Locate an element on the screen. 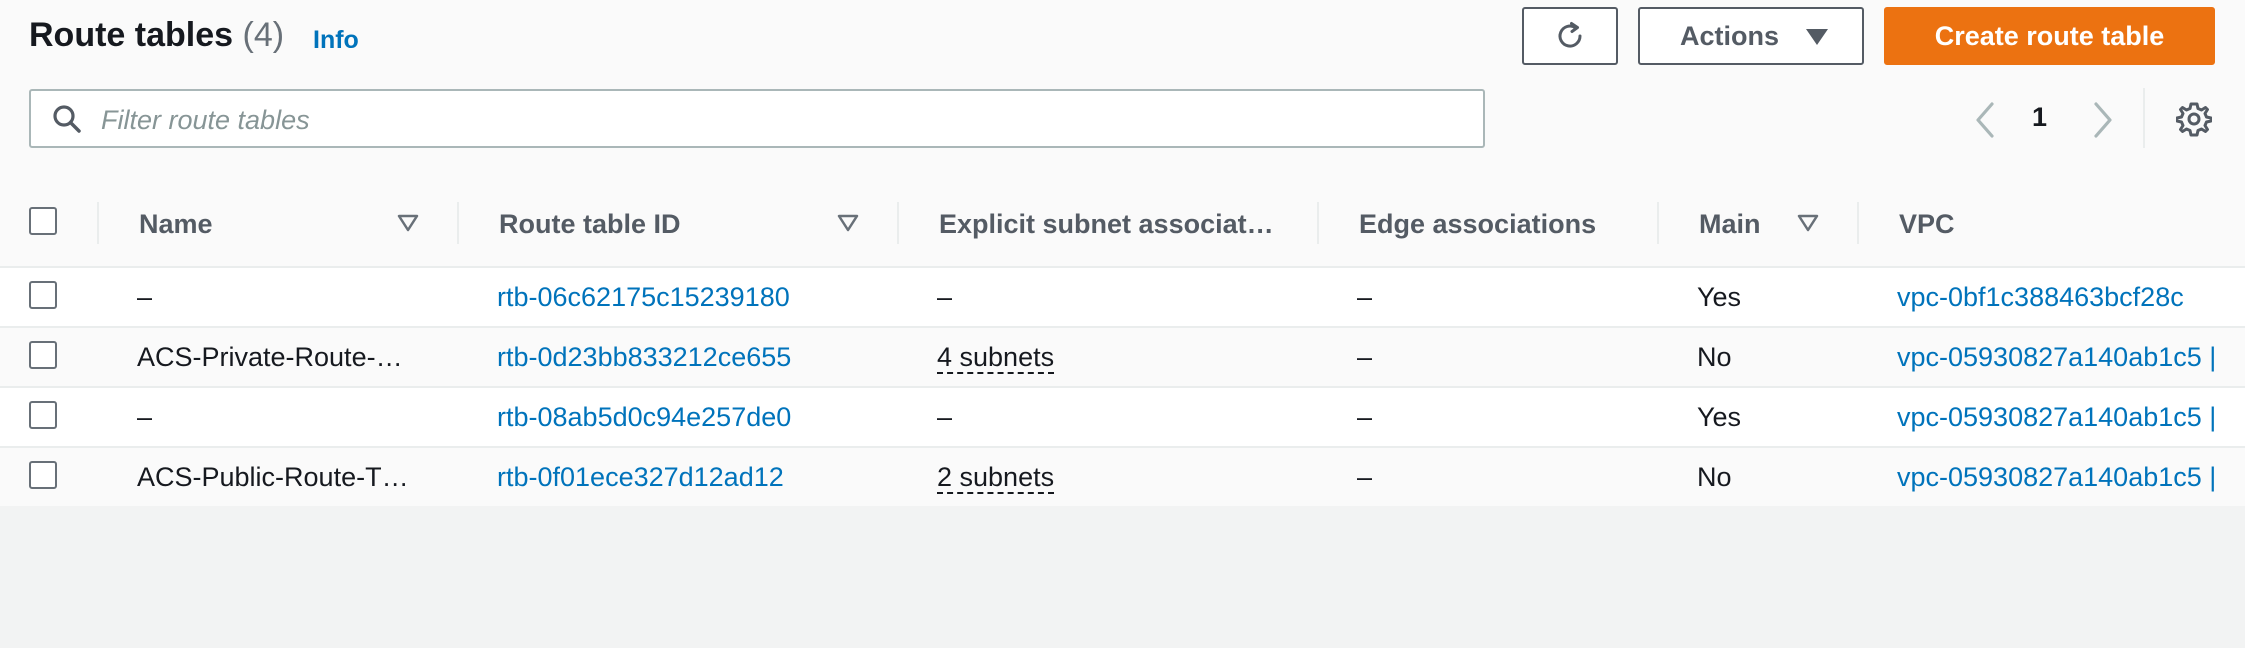 This screenshot has width=2245, height=648. select-all-checkbox is located at coordinates (43, 221).